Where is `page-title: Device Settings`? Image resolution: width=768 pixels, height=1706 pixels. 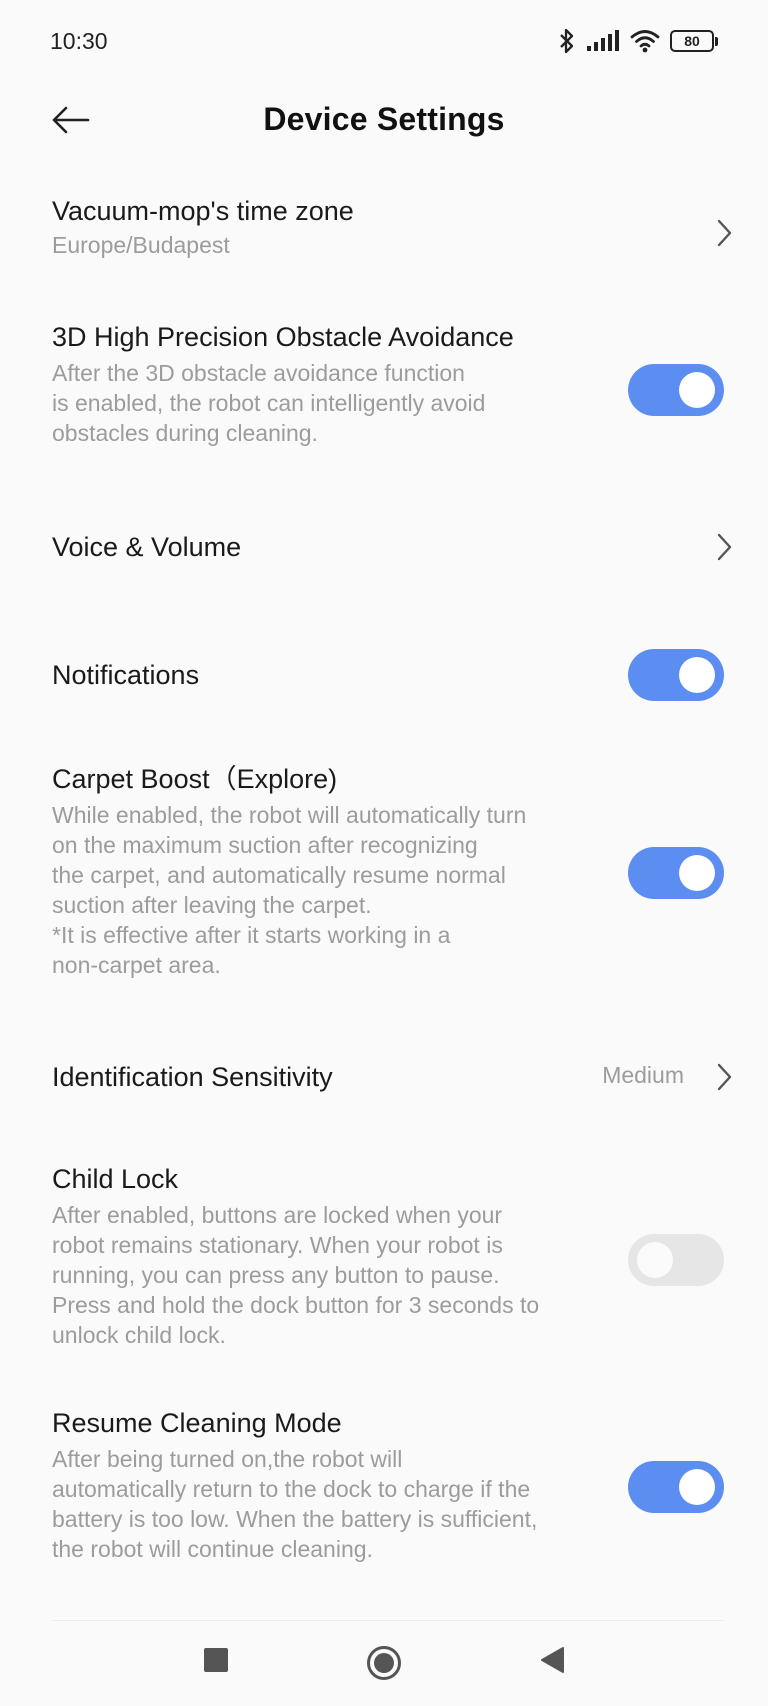 page-title: Device Settings is located at coordinates (384, 118).